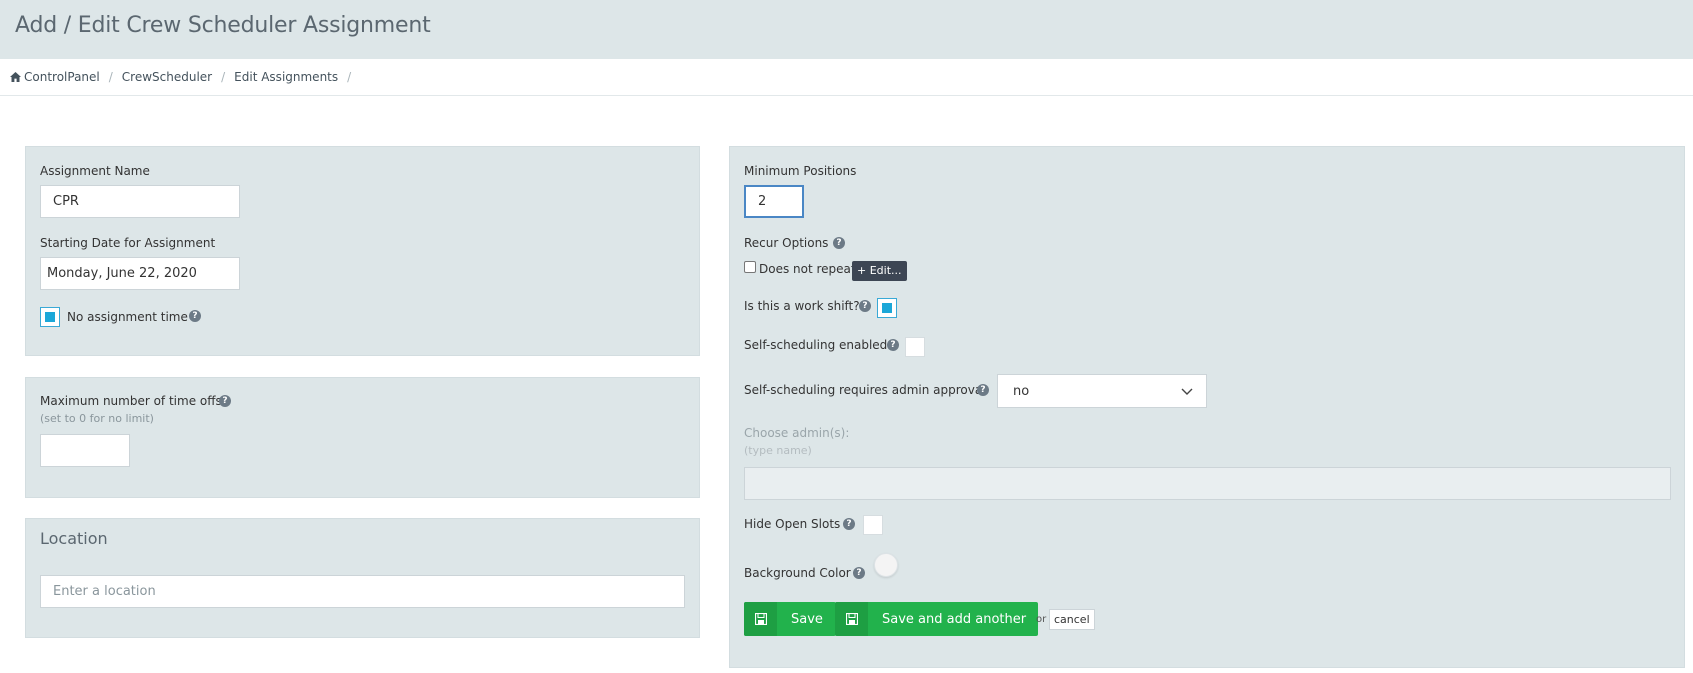 Image resolution: width=1693 pixels, height=673 pixels. I want to click on self-scheduling-label: Self-scheduling enabled, so click(816, 345).